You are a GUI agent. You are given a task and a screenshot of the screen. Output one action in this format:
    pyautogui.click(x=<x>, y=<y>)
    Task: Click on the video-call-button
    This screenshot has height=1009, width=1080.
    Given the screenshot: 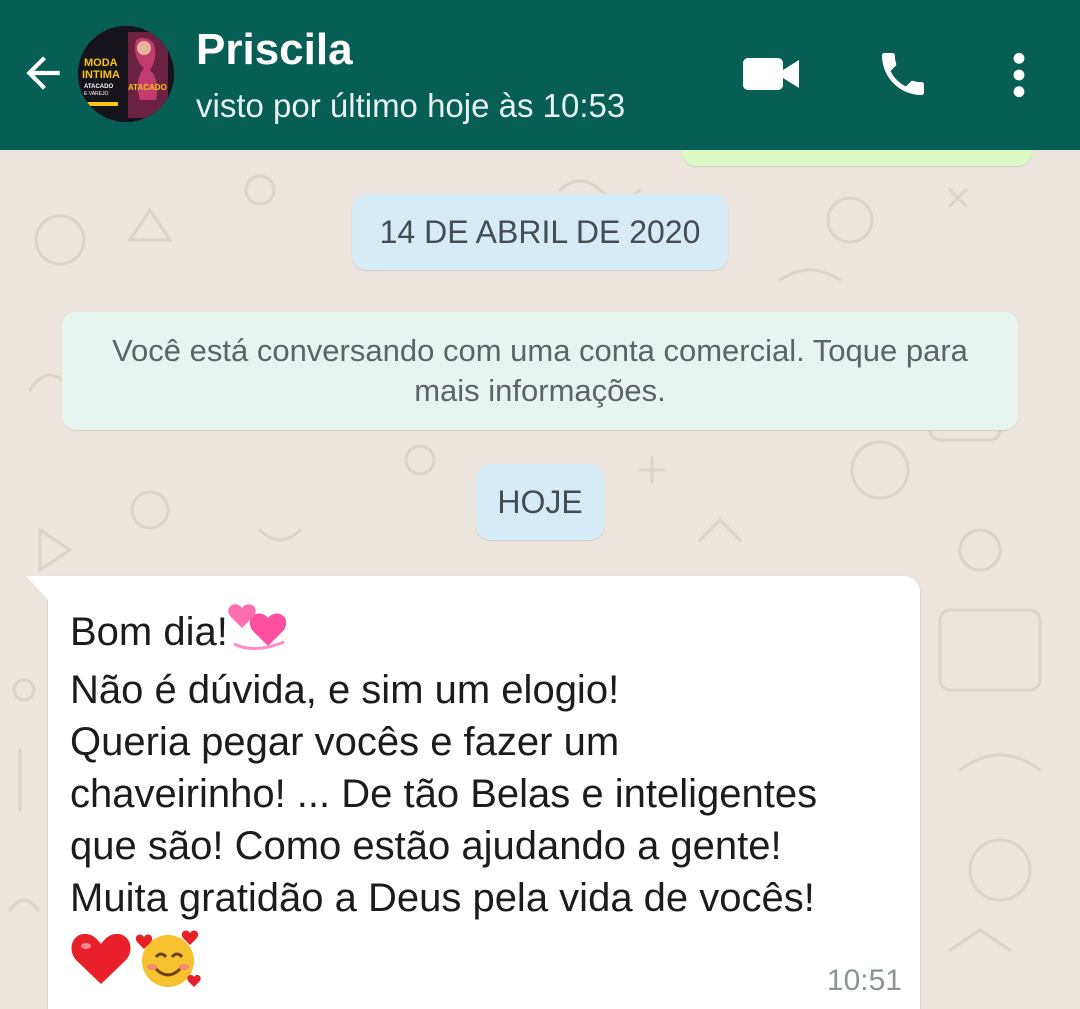 What is the action you would take?
    pyautogui.click(x=771, y=74)
    